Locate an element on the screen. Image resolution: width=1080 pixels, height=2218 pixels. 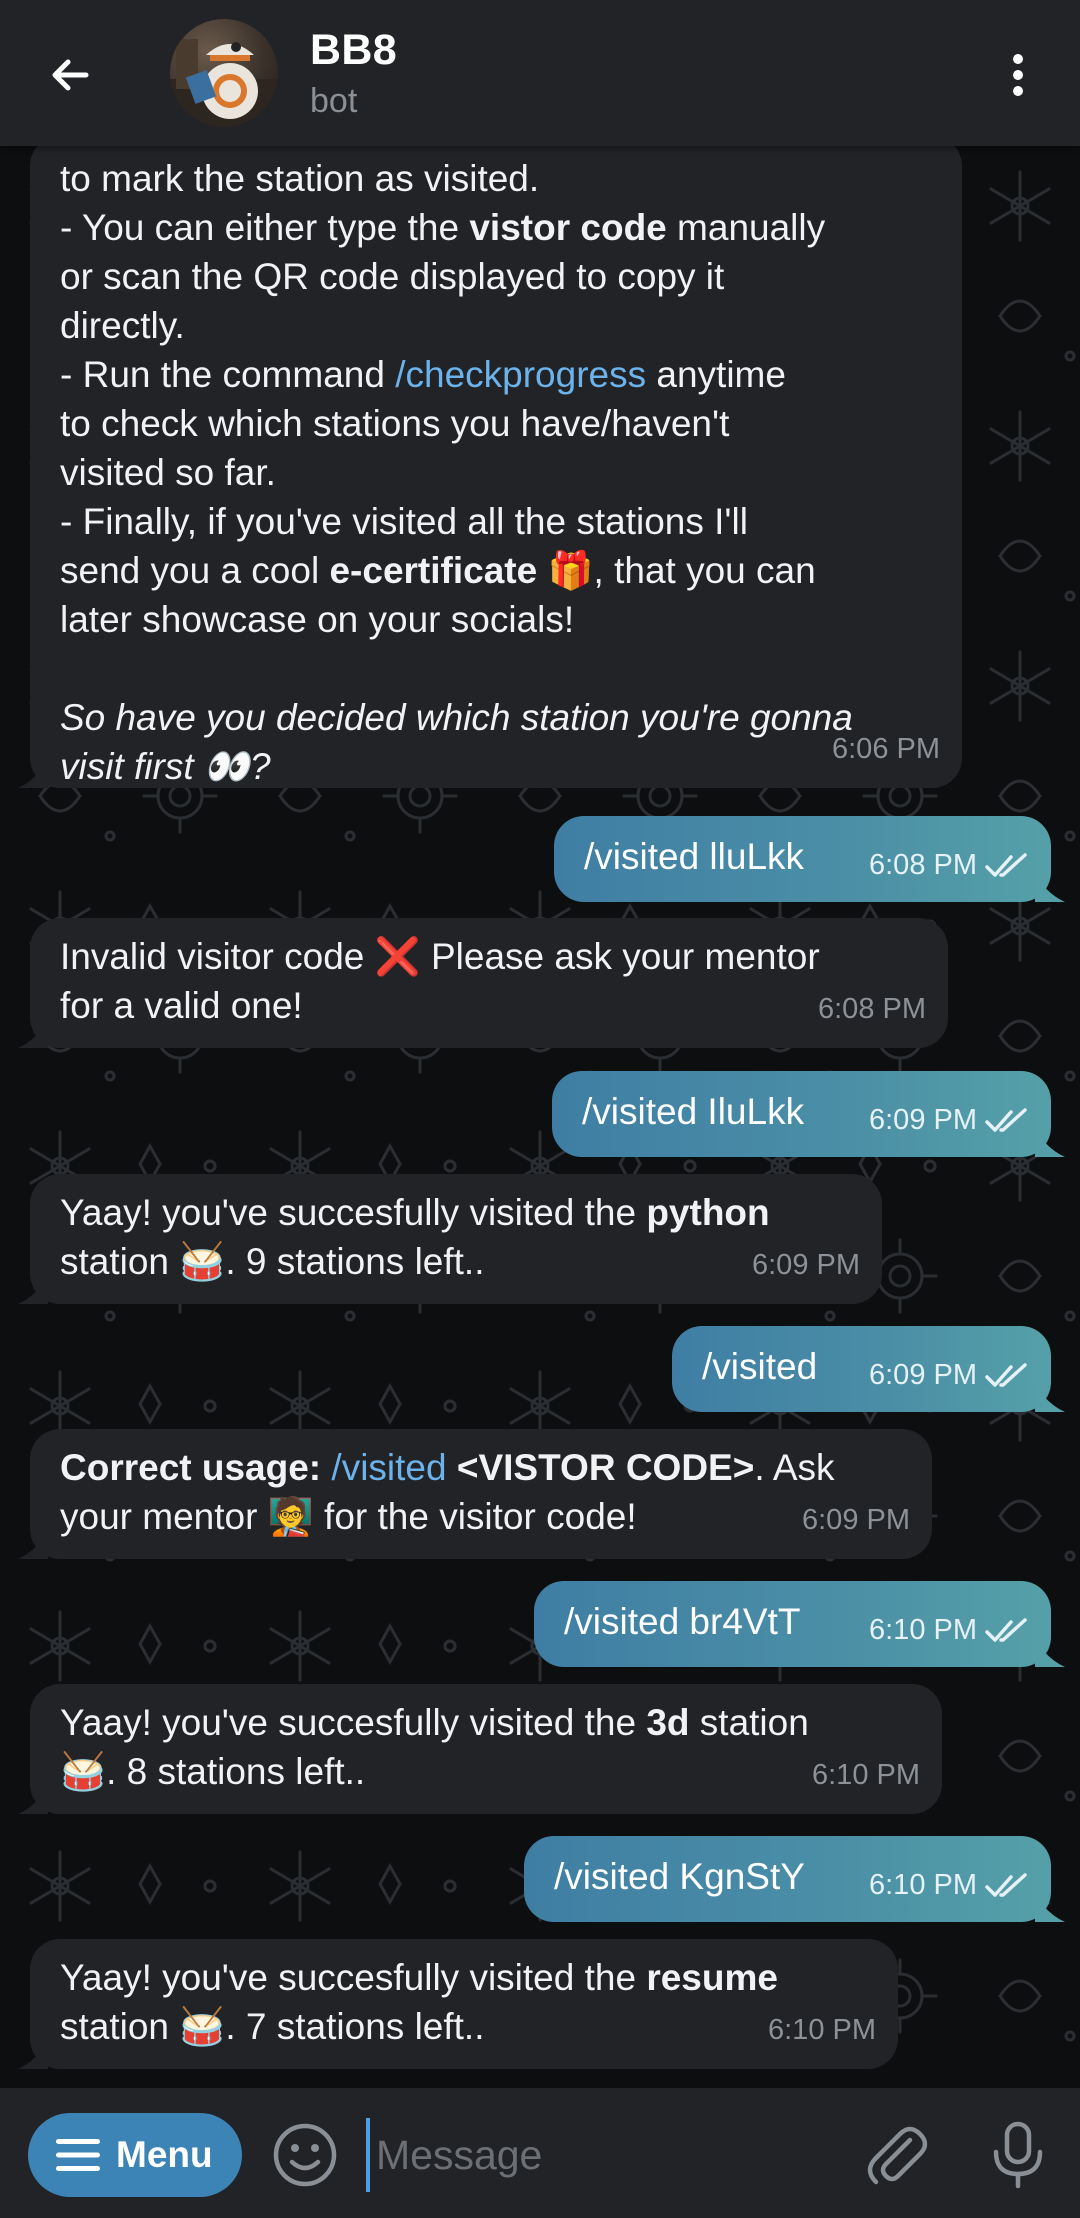
message-text: manually is located at coordinates (746, 227).